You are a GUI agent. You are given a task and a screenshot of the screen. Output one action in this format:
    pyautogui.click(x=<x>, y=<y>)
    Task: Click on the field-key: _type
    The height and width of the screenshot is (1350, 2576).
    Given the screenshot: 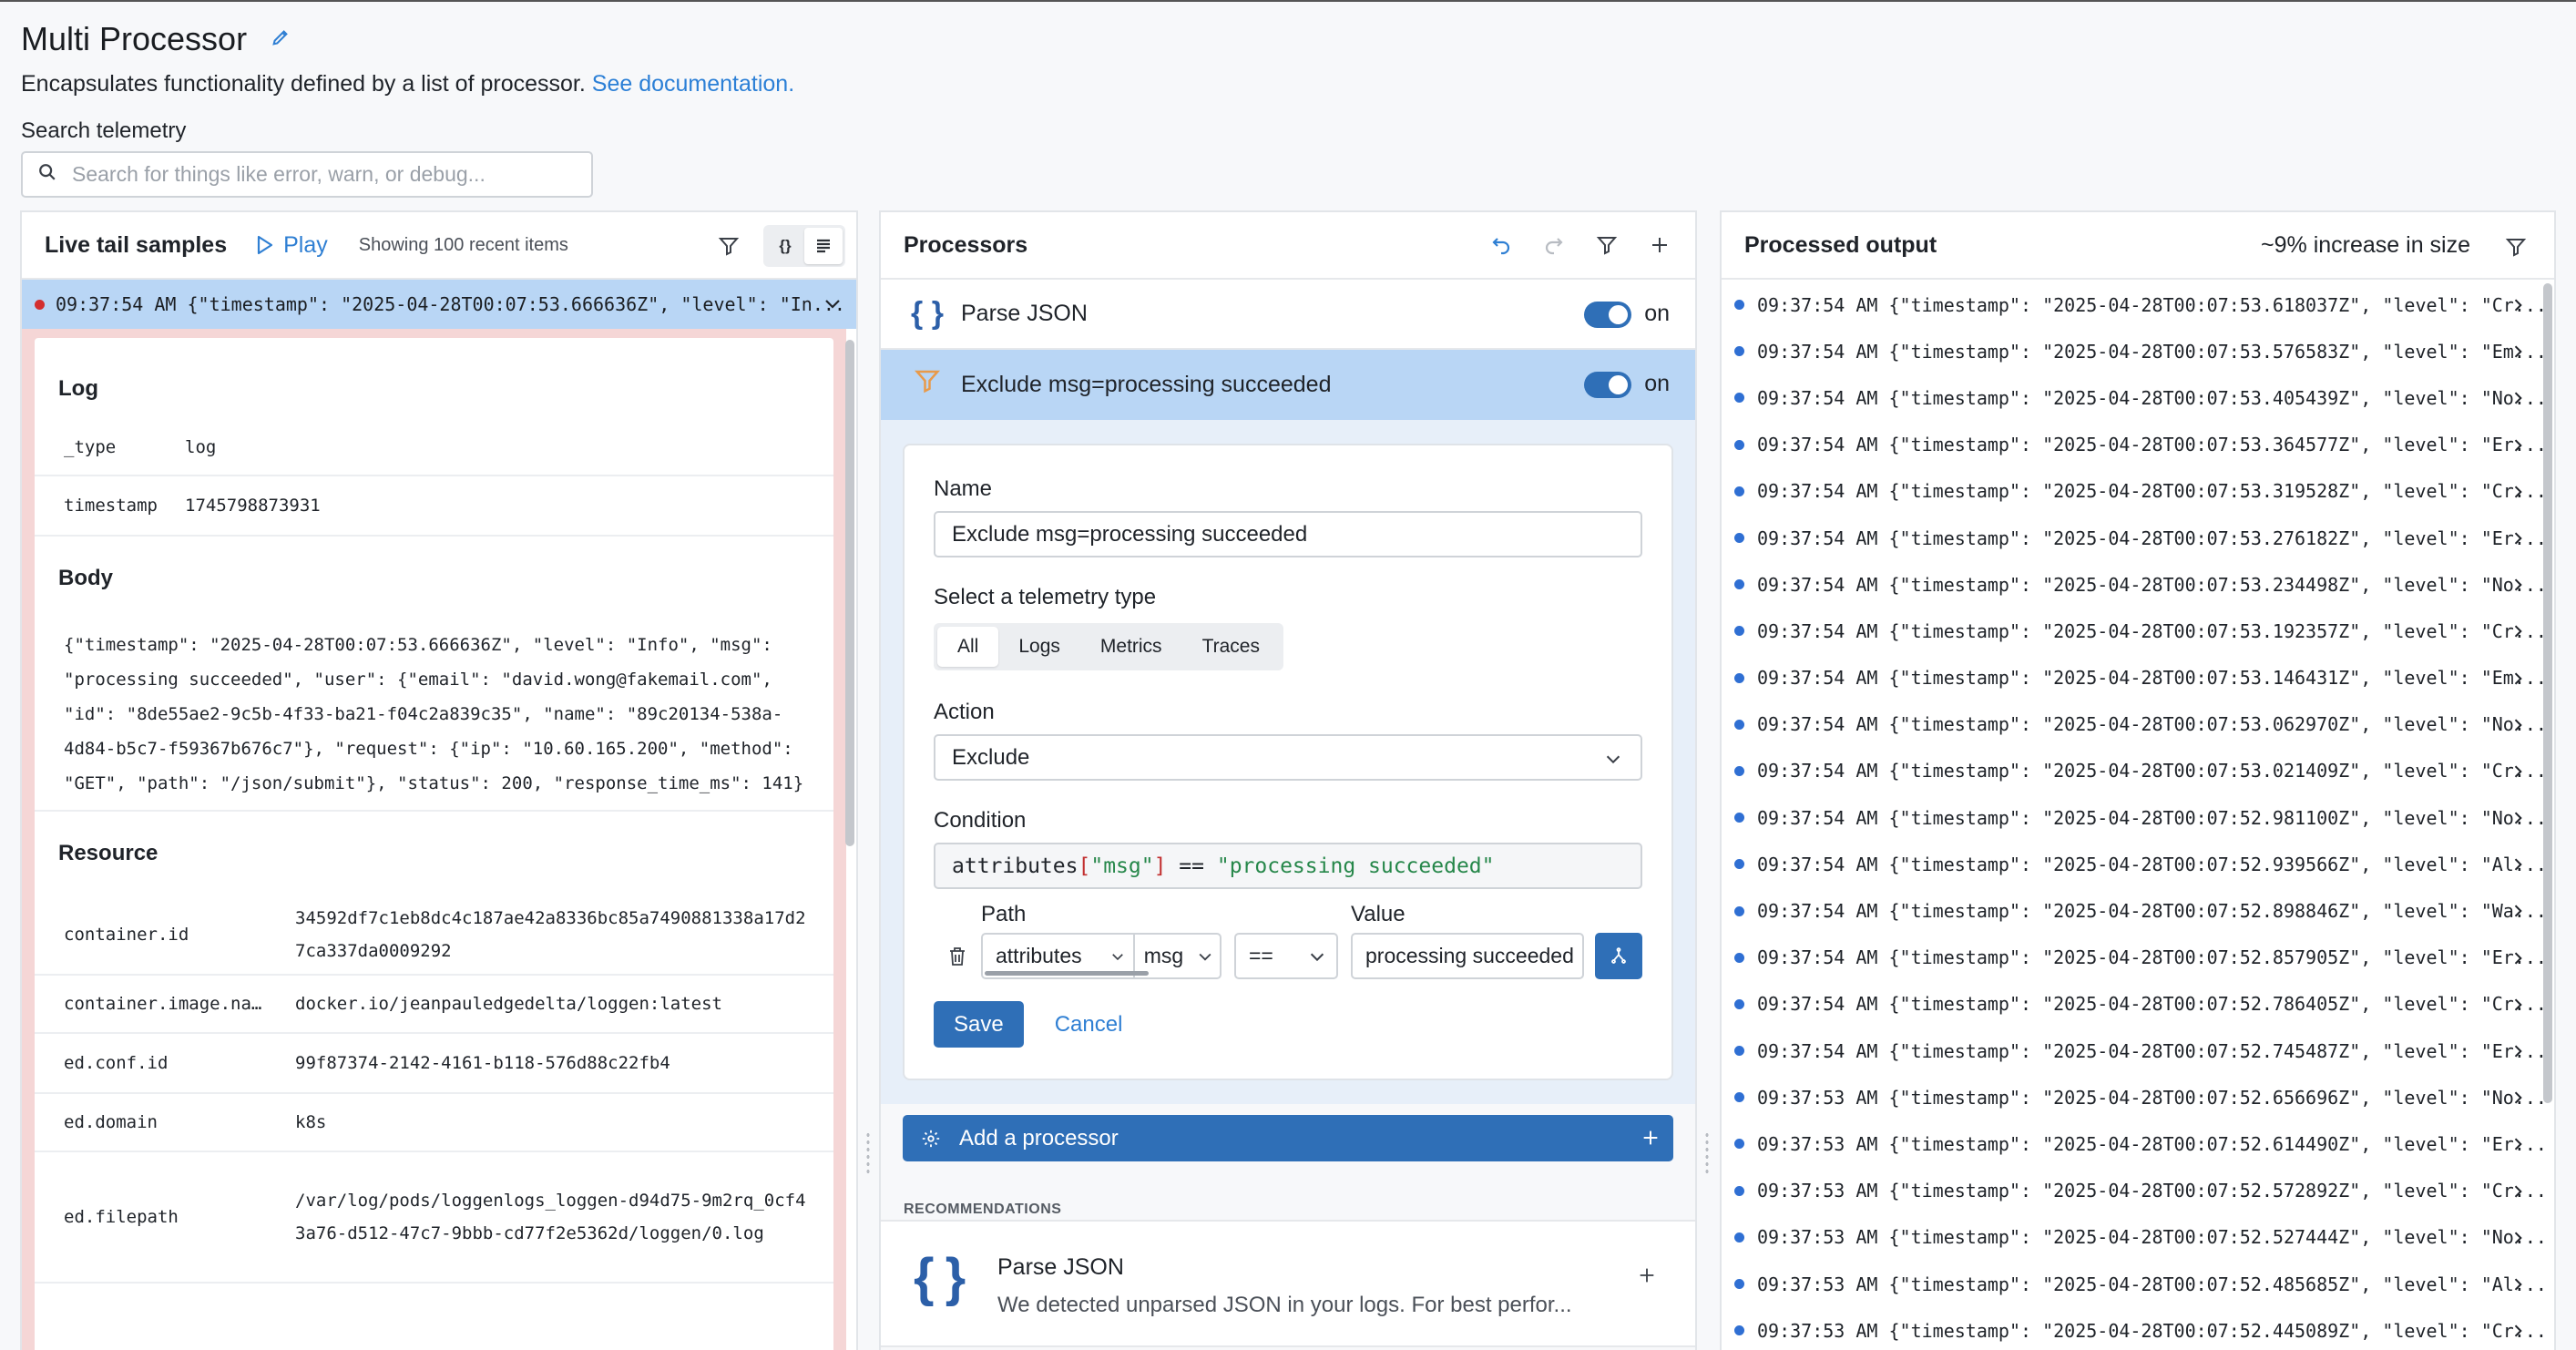 What is the action you would take?
    pyautogui.click(x=90, y=447)
    